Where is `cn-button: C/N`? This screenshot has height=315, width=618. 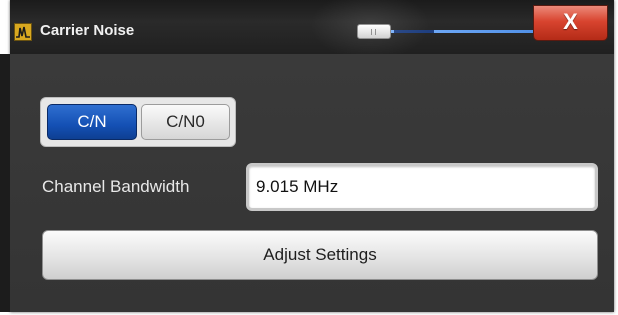
cn-button: C/N is located at coordinates (92, 122).